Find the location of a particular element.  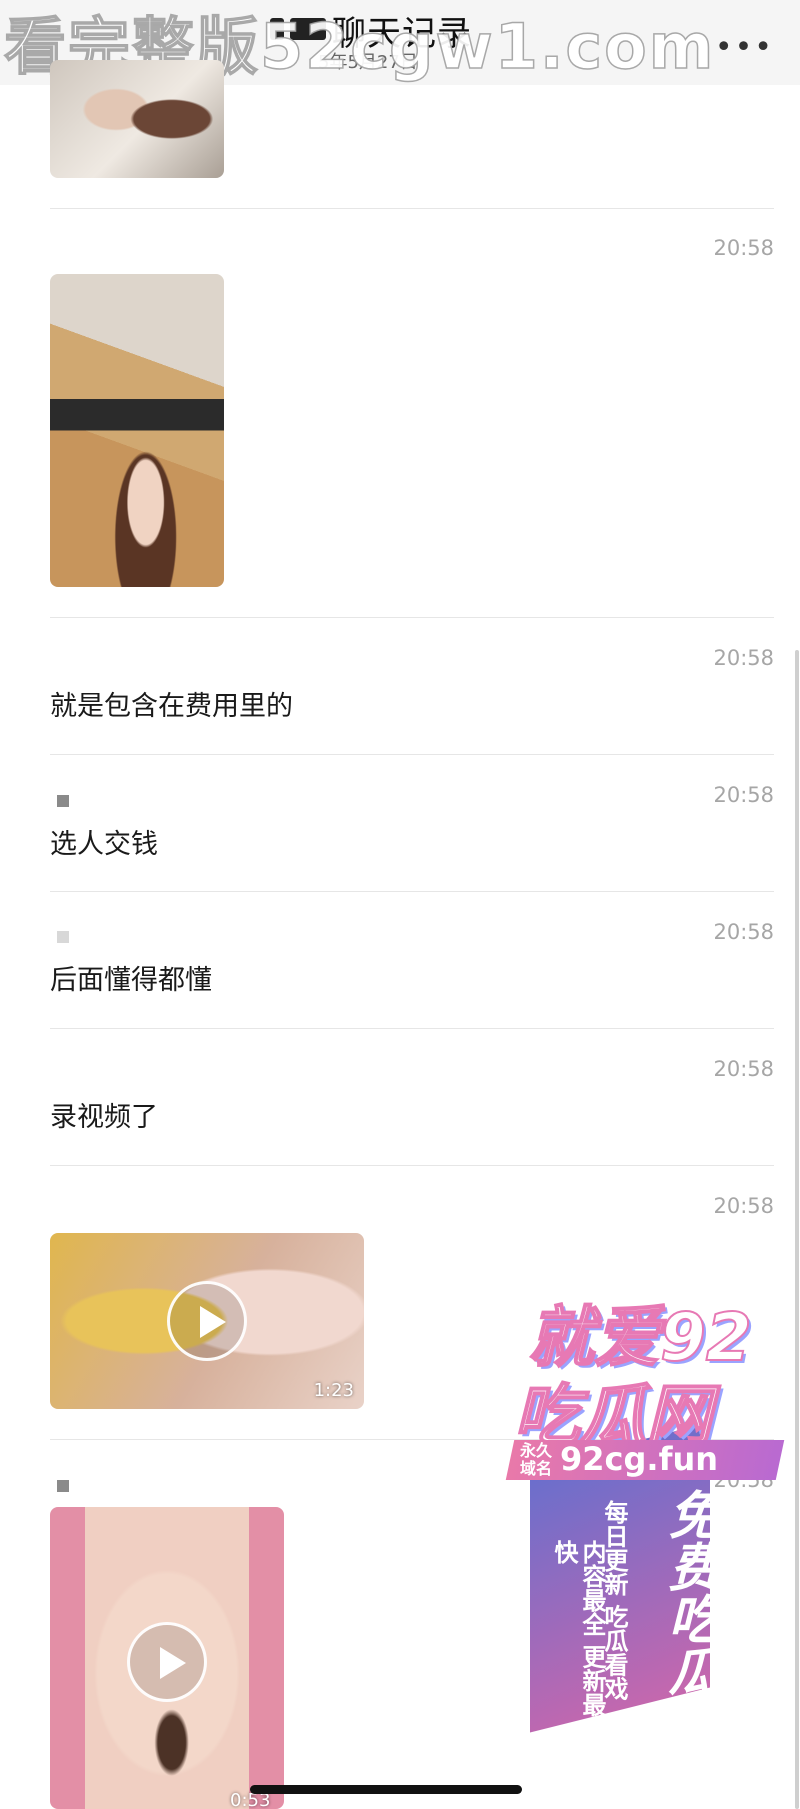

promo-line2: 吃瓜网 is located at coordinates (613, 1415).